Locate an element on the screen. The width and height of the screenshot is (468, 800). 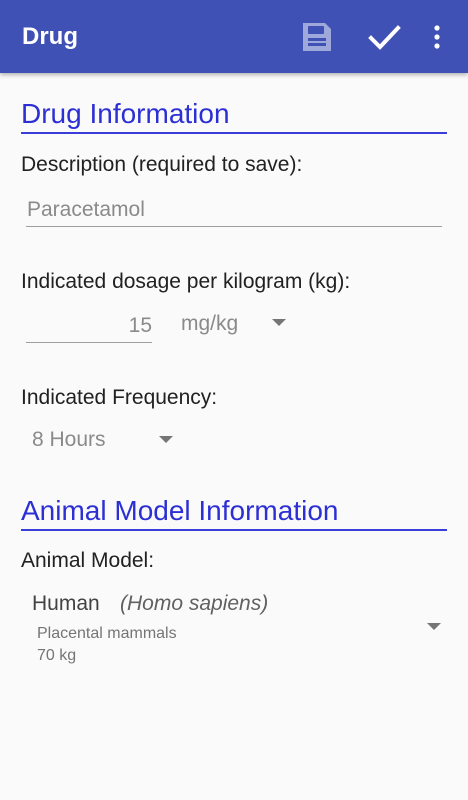
frequency-dropdown-icon is located at coordinates (166, 439).